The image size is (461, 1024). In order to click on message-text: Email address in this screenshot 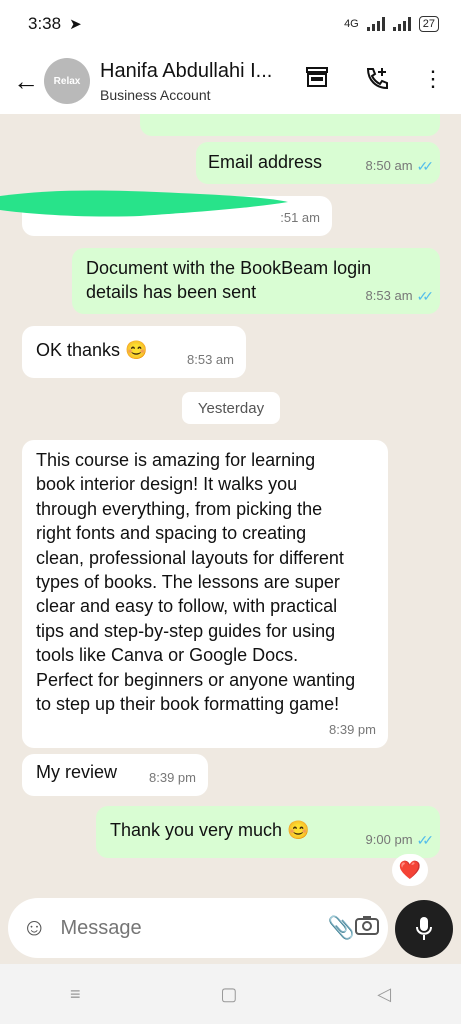, I will do `click(265, 162)`.